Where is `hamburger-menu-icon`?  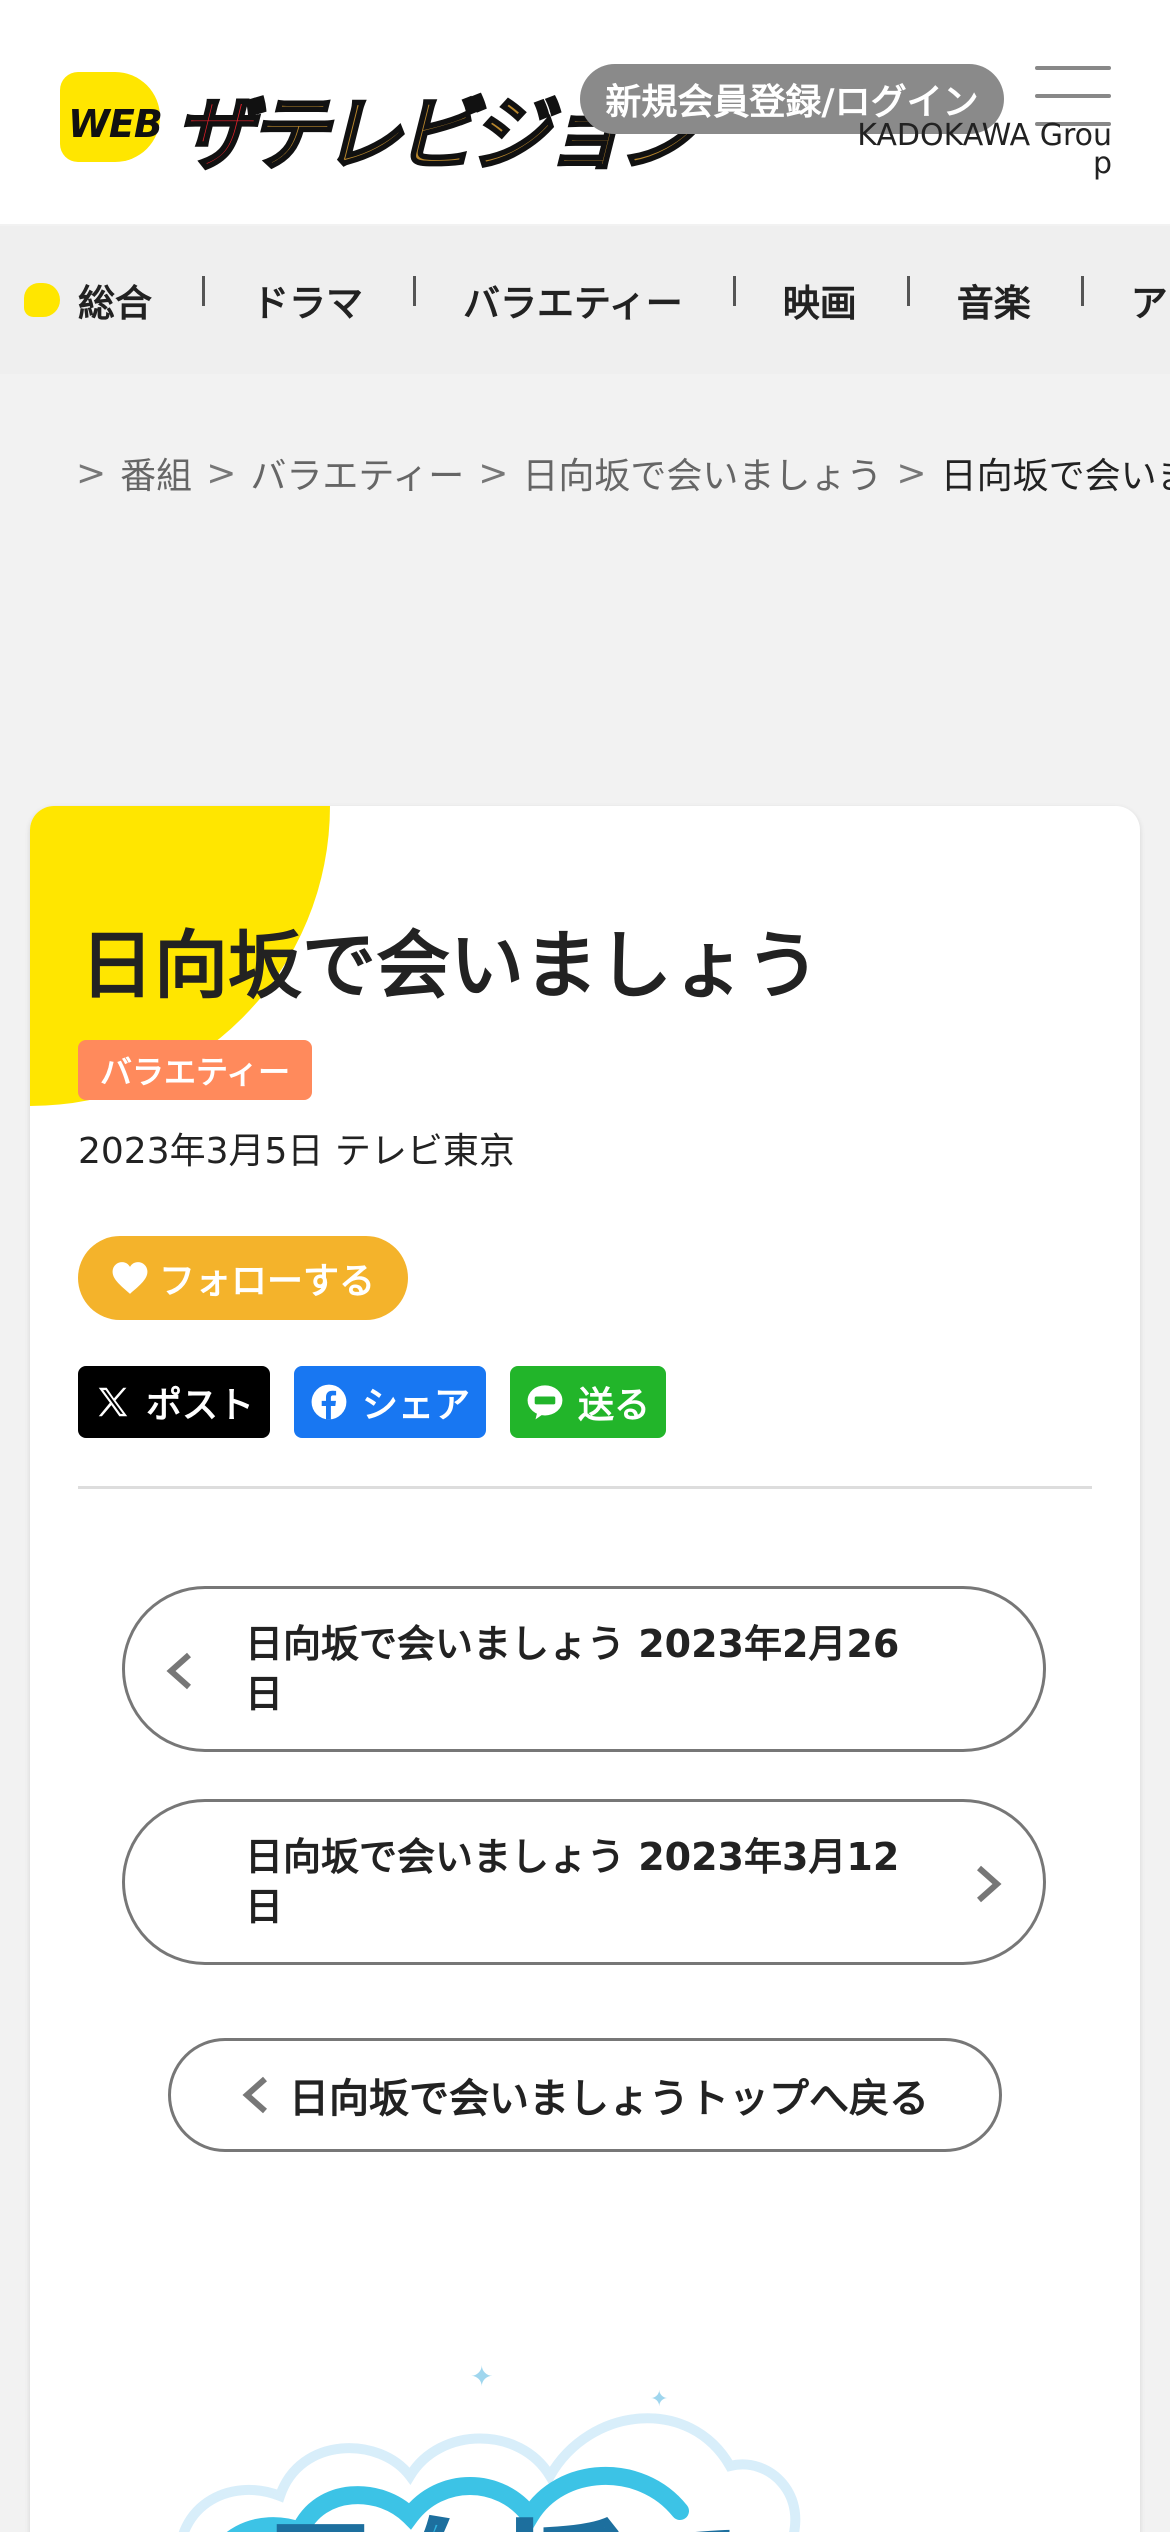 hamburger-menu-icon is located at coordinates (1073, 96).